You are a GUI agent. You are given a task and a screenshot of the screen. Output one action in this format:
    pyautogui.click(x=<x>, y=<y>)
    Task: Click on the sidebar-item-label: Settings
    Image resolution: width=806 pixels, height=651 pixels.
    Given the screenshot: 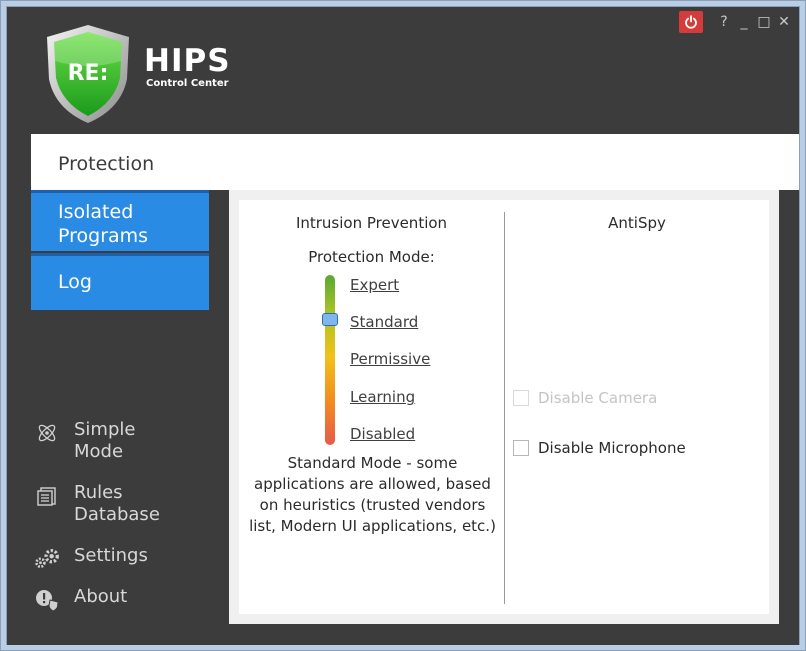 What is the action you would take?
    pyautogui.click(x=111, y=555)
    